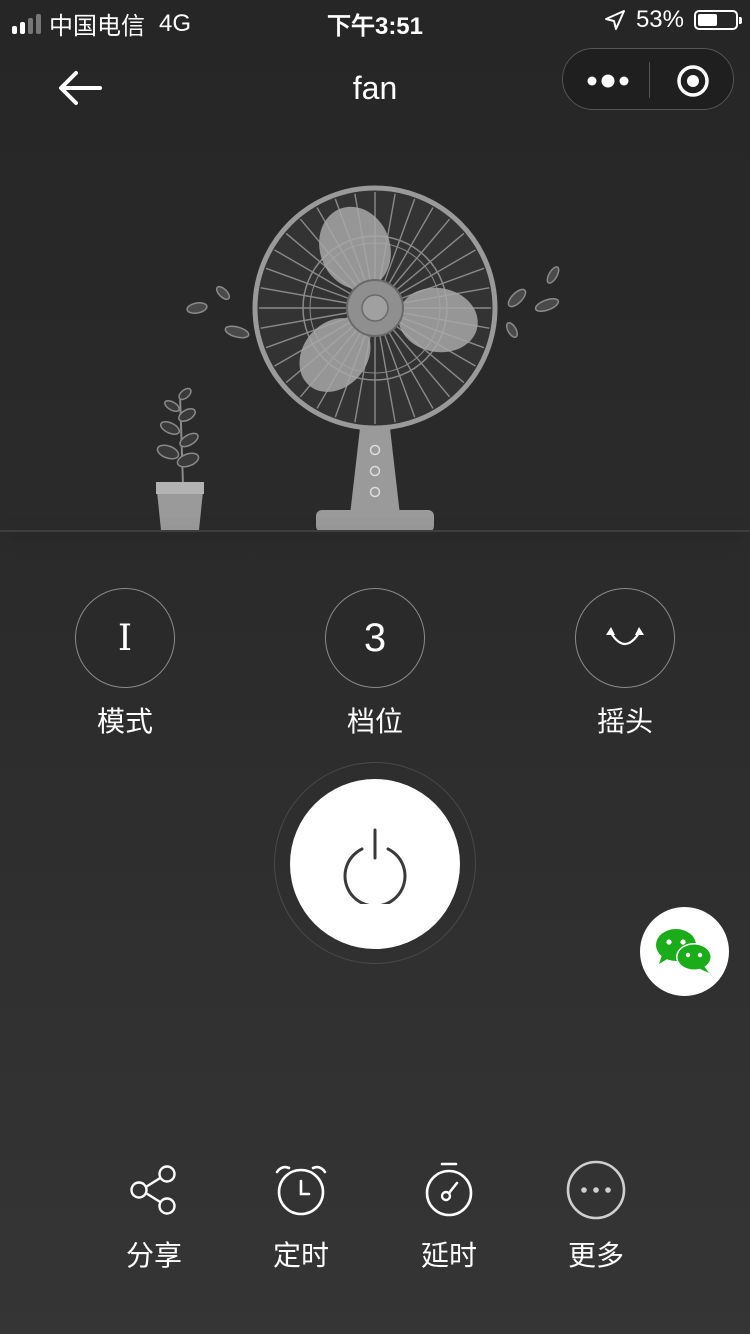 The image size is (750, 1334). Describe the element at coordinates (449, 1189) in the screenshot. I see `stopwatch-icon` at that location.